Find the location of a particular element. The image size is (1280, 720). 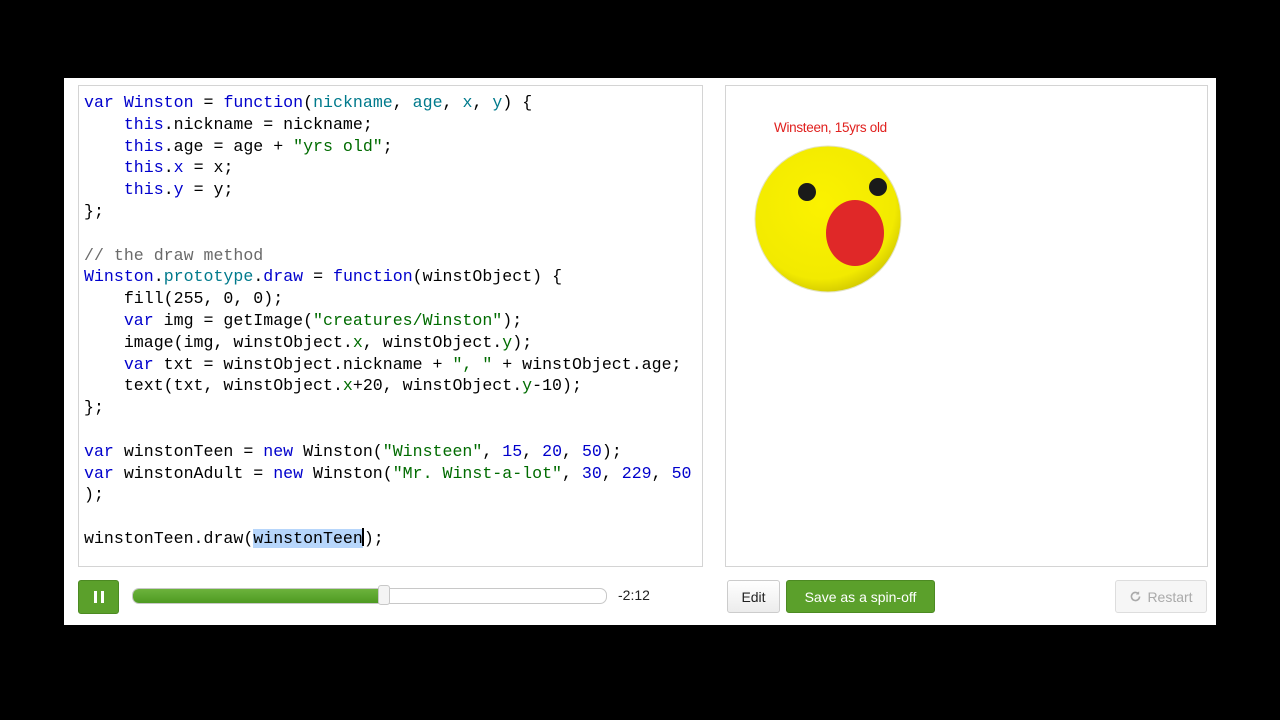

pause-icon-bar is located at coordinates (102, 597).